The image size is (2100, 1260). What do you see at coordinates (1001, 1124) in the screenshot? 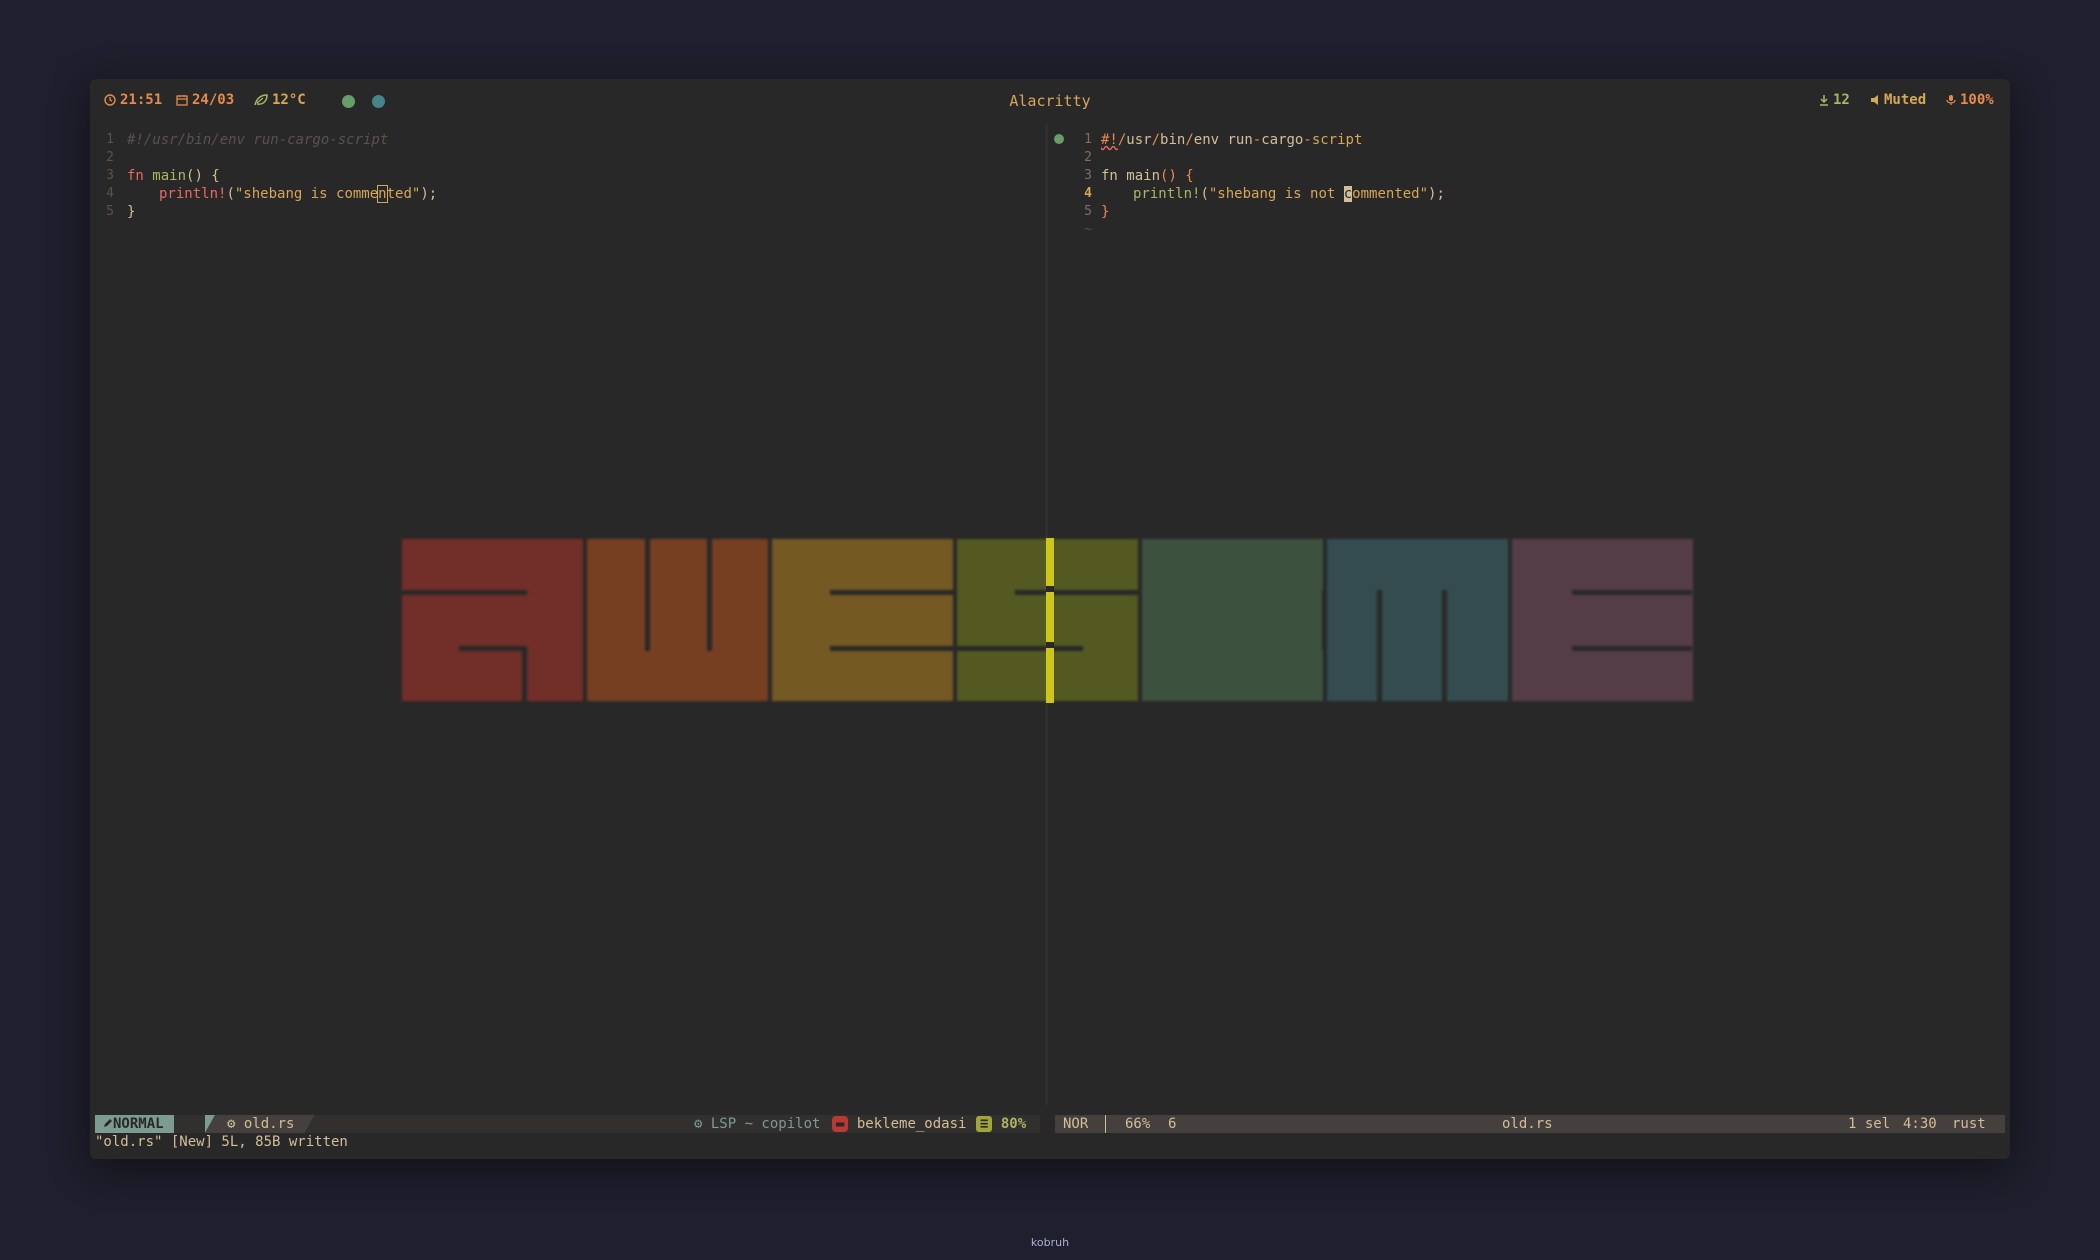
I see `scroll-percent-left: ≡ 80%` at bounding box center [1001, 1124].